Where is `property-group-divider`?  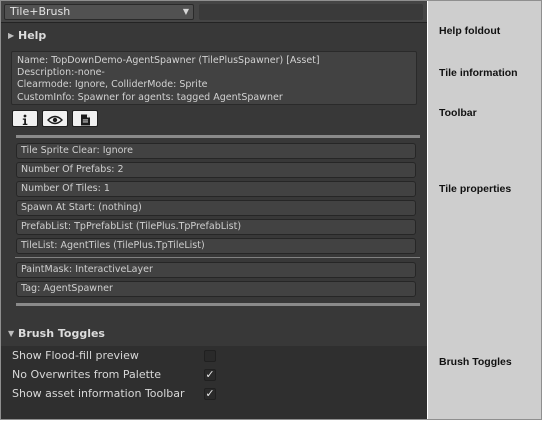 property-group-divider is located at coordinates (217, 257).